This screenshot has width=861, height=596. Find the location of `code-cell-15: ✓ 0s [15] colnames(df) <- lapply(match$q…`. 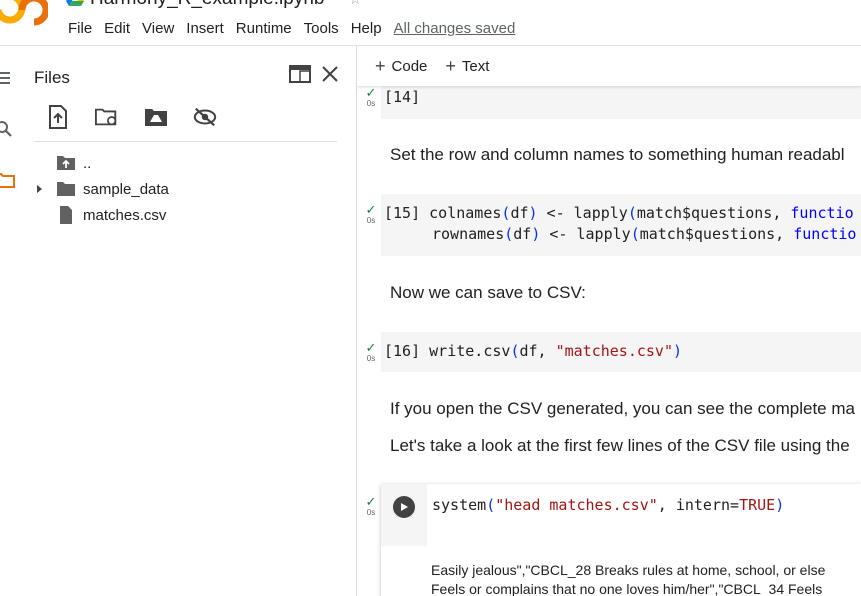

code-cell-15: ✓ 0s [15] colnames(df) <- lapply(match$q… is located at coordinates (609, 225).